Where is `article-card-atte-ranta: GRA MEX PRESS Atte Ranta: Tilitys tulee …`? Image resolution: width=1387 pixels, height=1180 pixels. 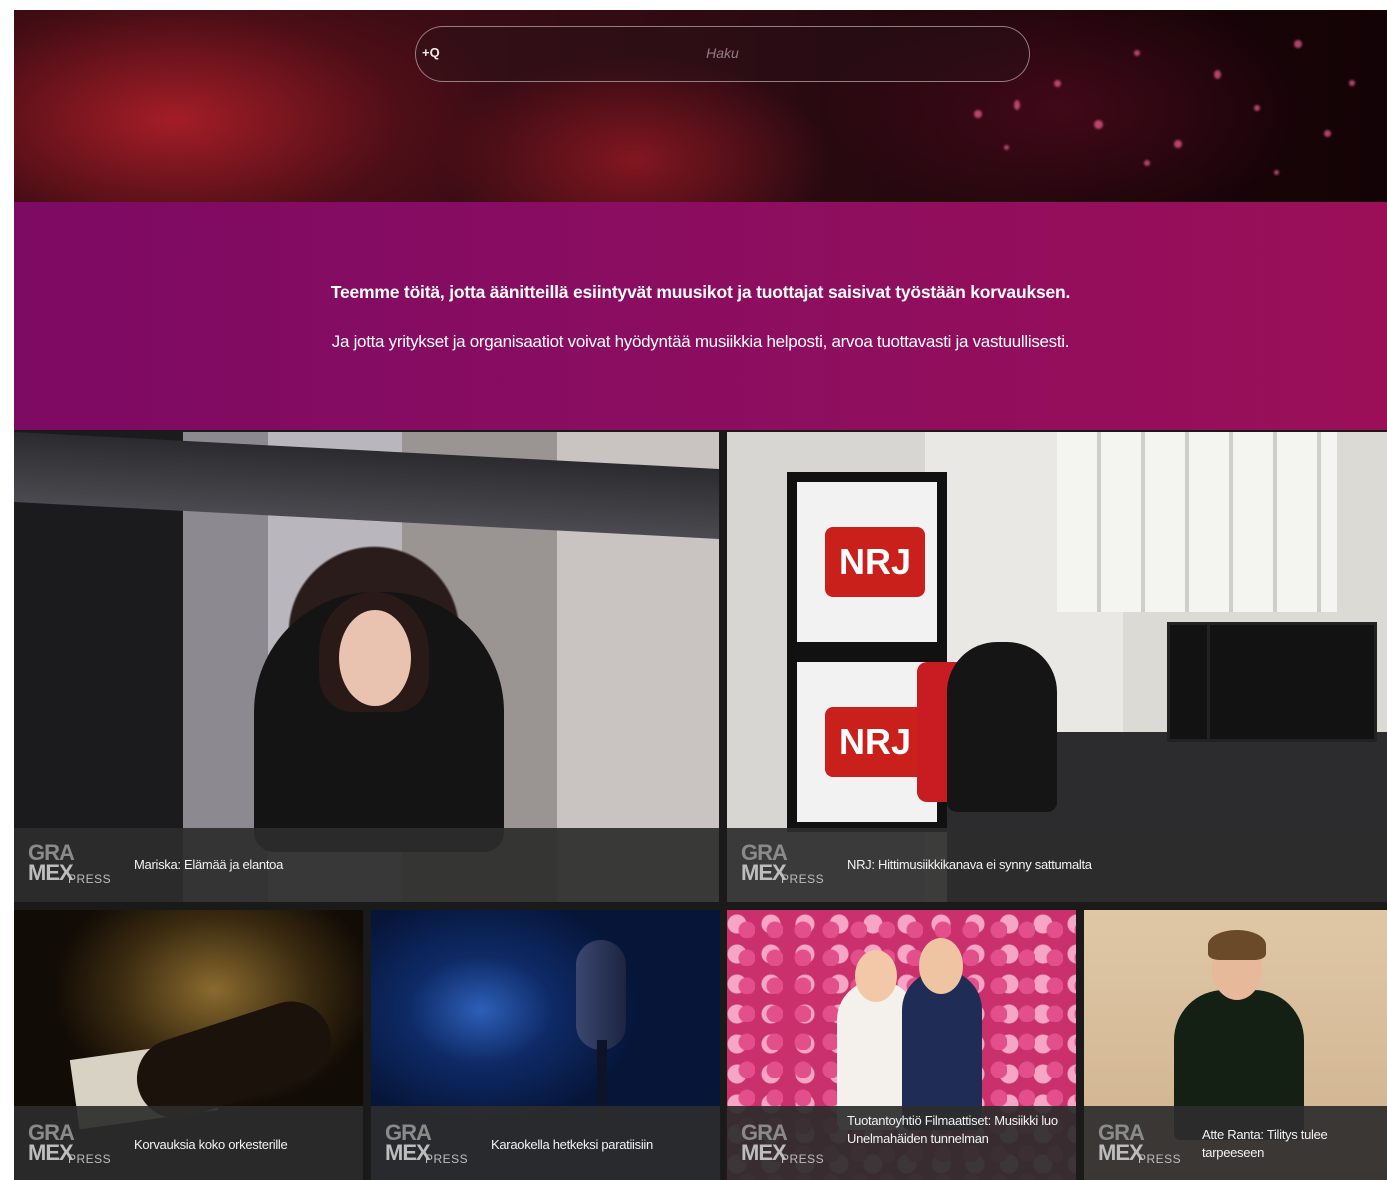 article-card-atte-ranta: GRA MEX PRESS Atte Ranta: Tilitys tulee … is located at coordinates (1235, 1045).